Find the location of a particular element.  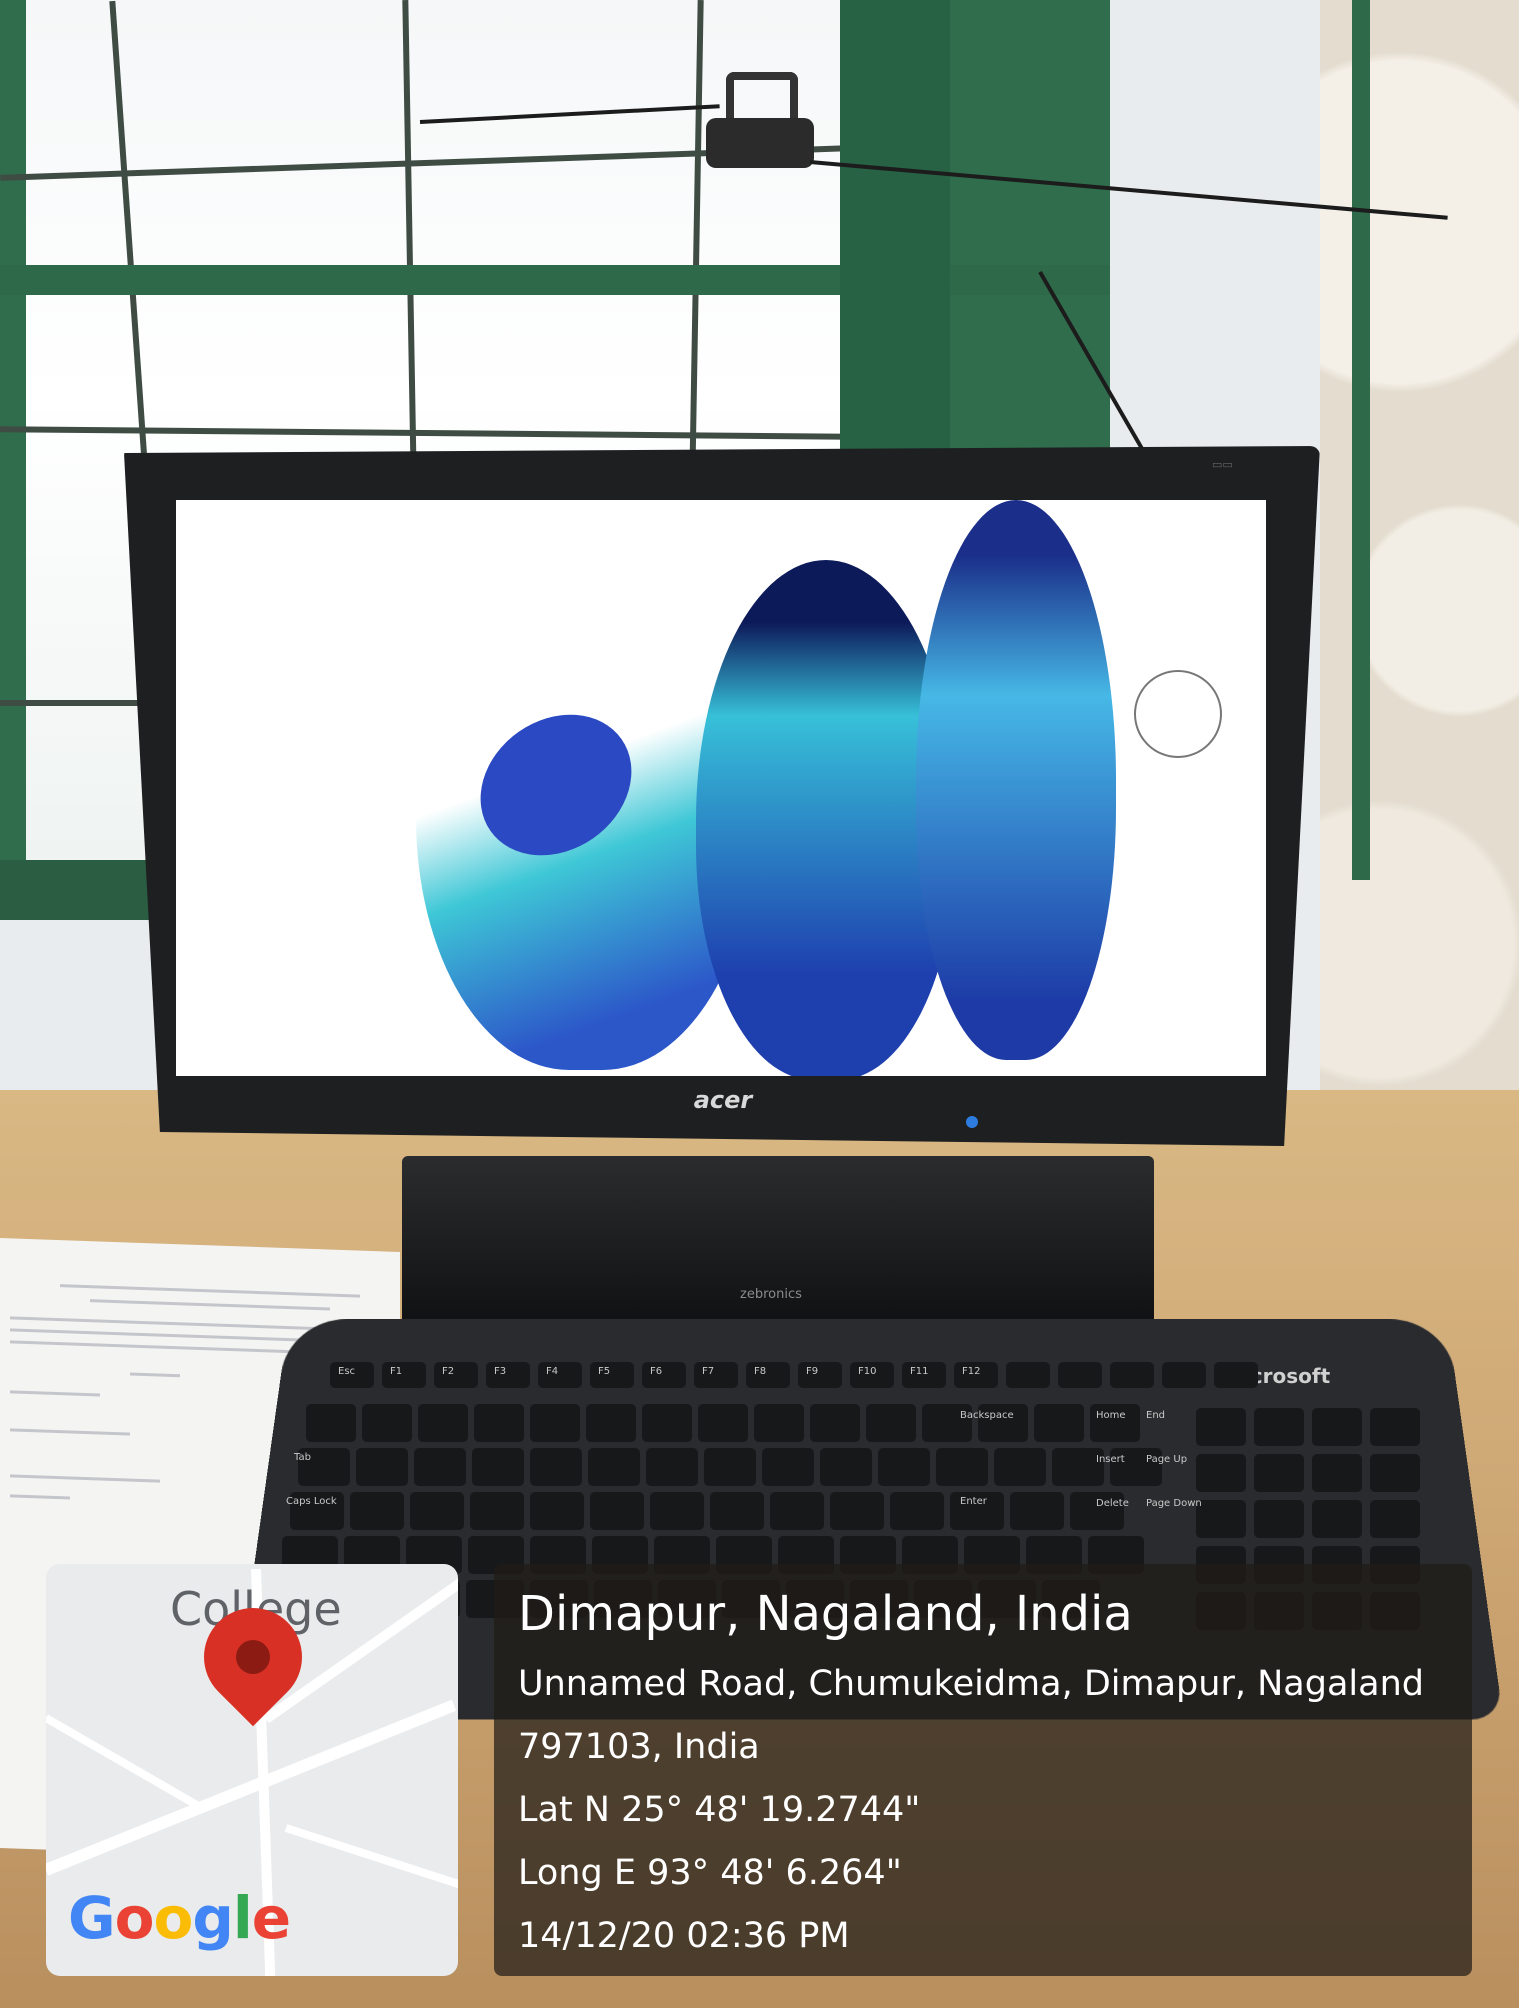

acer-logo: acer is located at coordinates (723, 1100).